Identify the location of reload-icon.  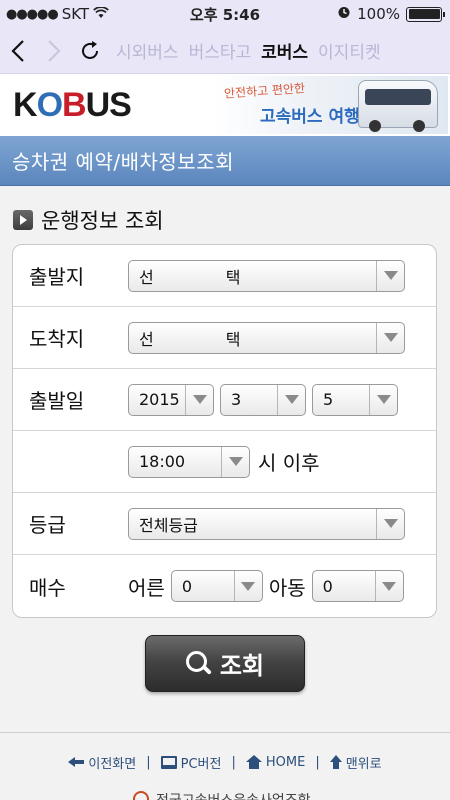
(90, 49).